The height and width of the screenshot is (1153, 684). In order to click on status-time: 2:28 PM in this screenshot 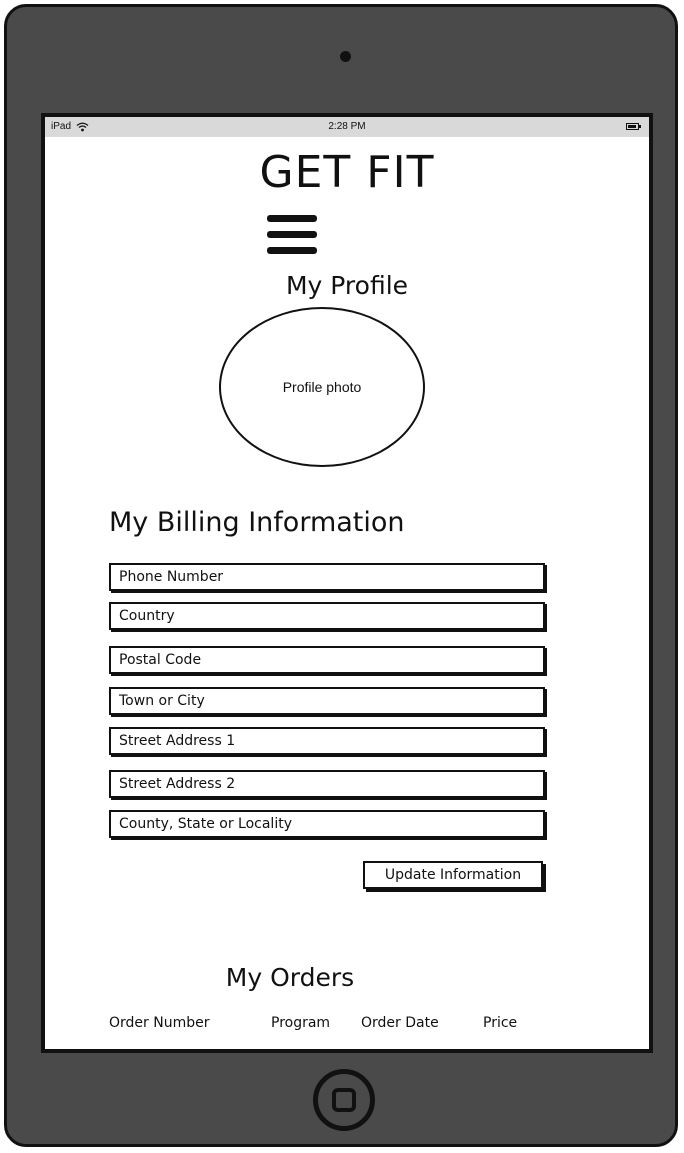, I will do `click(347, 126)`.